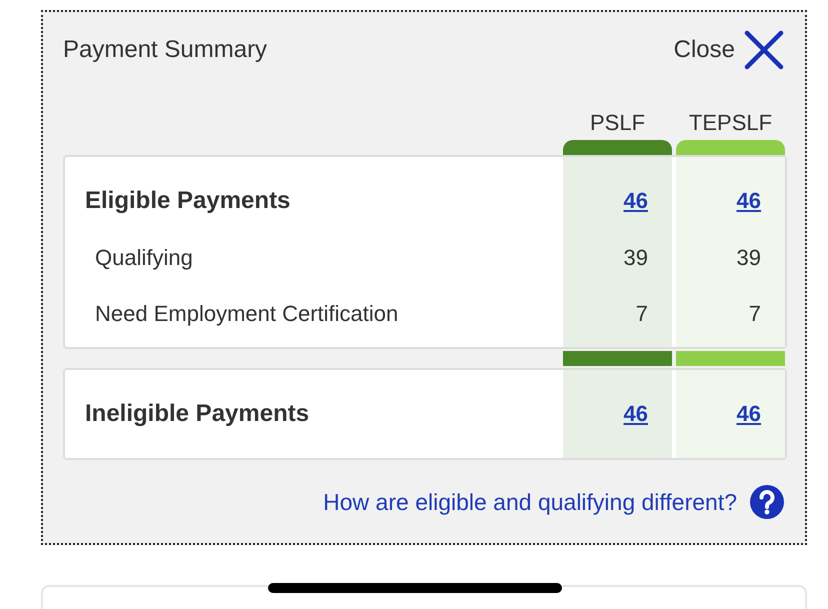 Image resolution: width=828 pixels, height=609 pixels. I want to click on help-icon, so click(767, 502).